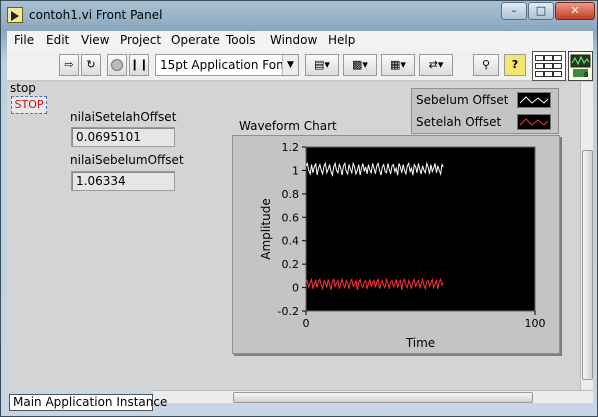 The height and width of the screenshot is (417, 598). I want to click on connector-pane-icon, so click(549, 66).